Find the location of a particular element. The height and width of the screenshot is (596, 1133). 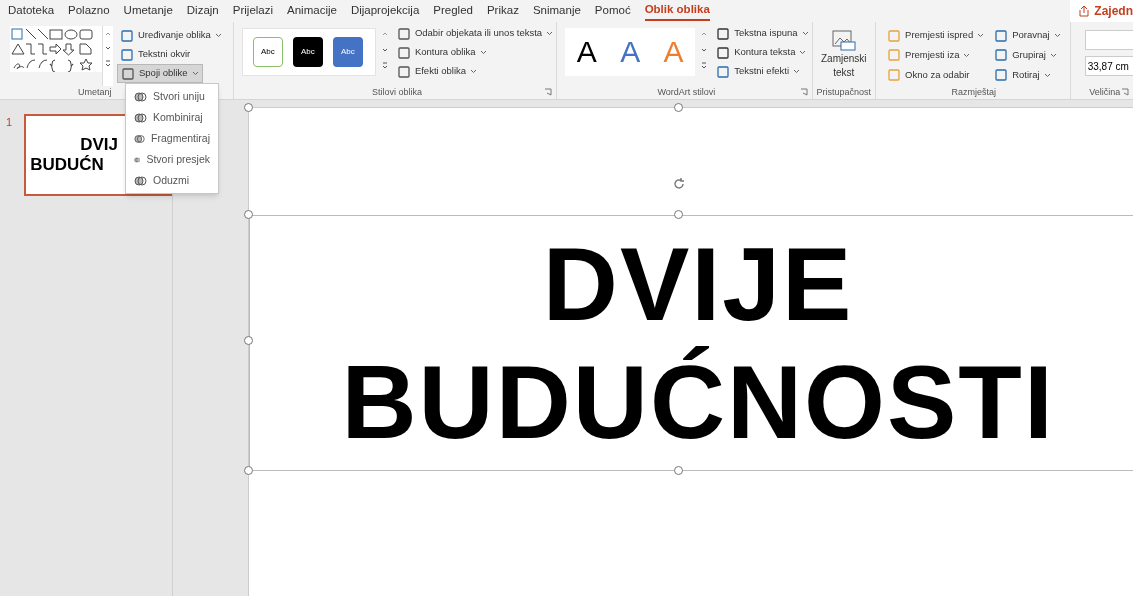

group-label: WordArt stilovi is located at coordinates (686, 92).